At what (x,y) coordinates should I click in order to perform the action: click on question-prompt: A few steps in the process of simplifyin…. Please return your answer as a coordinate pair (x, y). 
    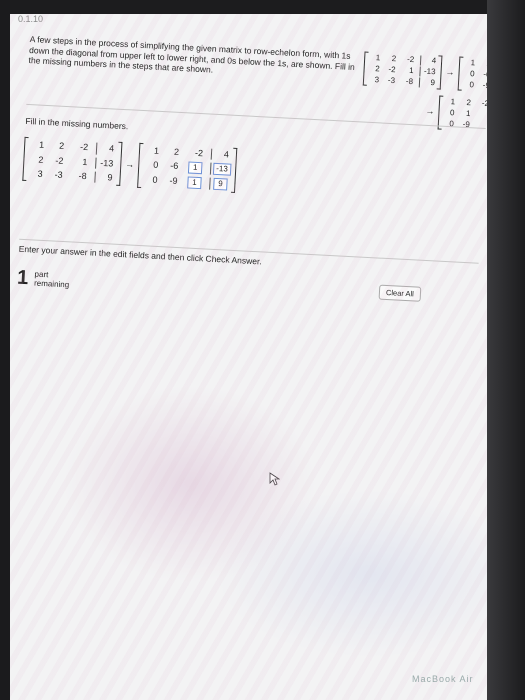
    Looking at the image, I should click on (192, 54).